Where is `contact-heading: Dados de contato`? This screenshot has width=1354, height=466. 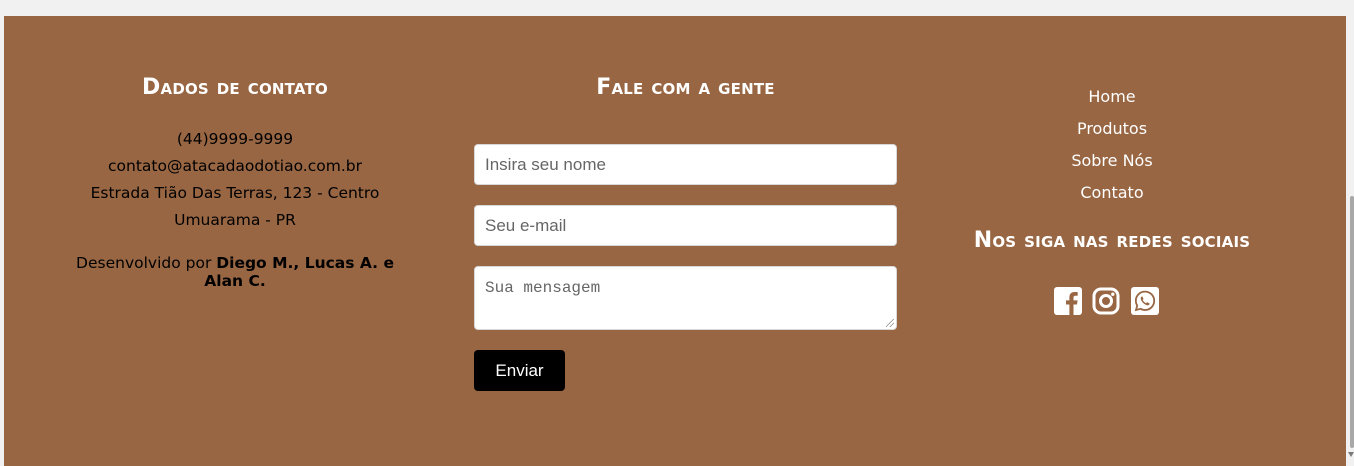 contact-heading: Dados de contato is located at coordinates (235, 87).